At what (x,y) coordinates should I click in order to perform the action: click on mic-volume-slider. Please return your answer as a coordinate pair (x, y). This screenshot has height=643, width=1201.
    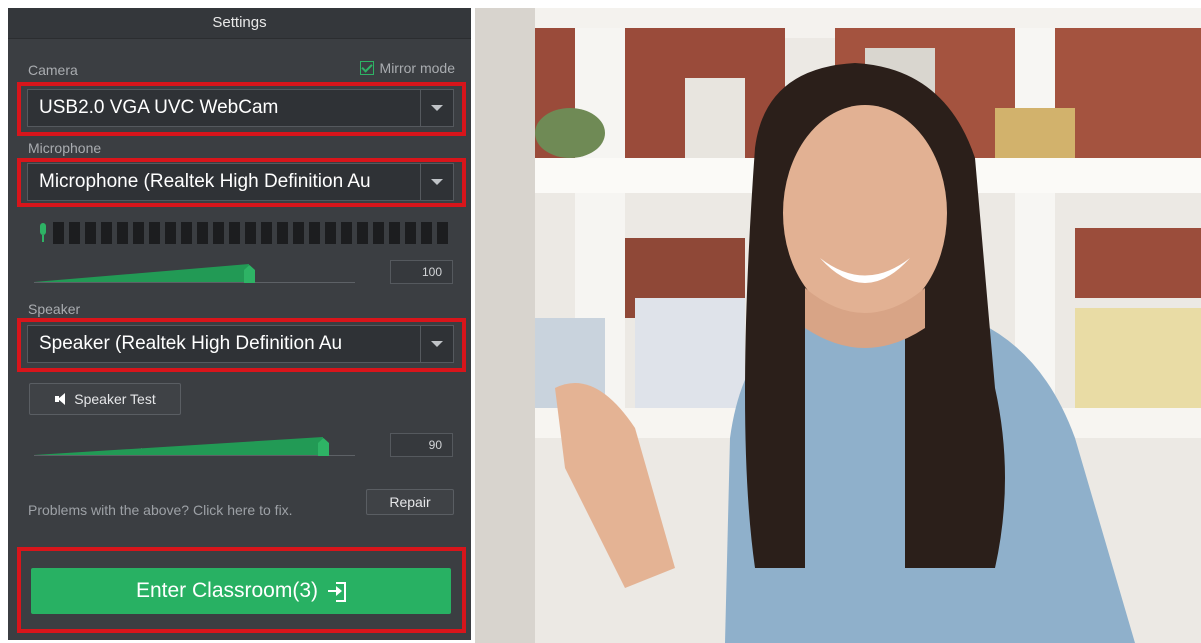
    Looking at the image, I should click on (194, 272).